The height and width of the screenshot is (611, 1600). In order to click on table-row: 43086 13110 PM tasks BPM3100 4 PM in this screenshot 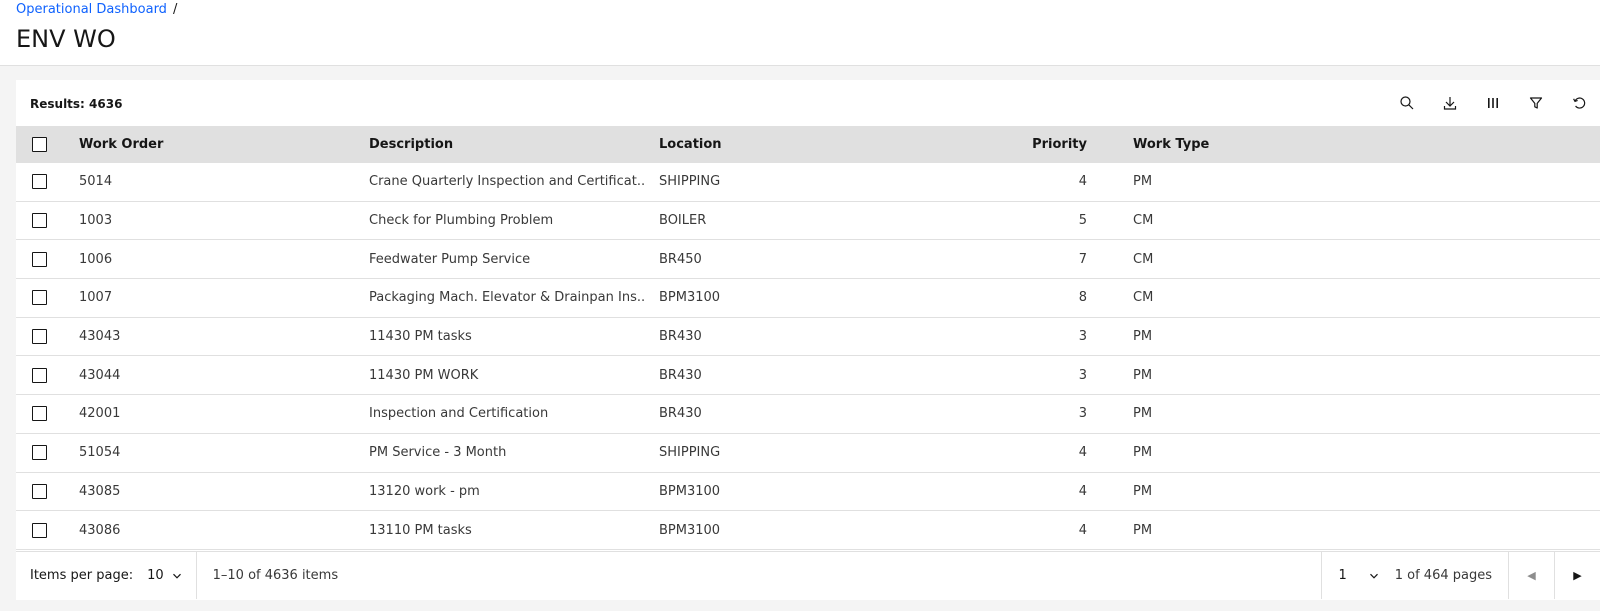, I will do `click(808, 530)`.